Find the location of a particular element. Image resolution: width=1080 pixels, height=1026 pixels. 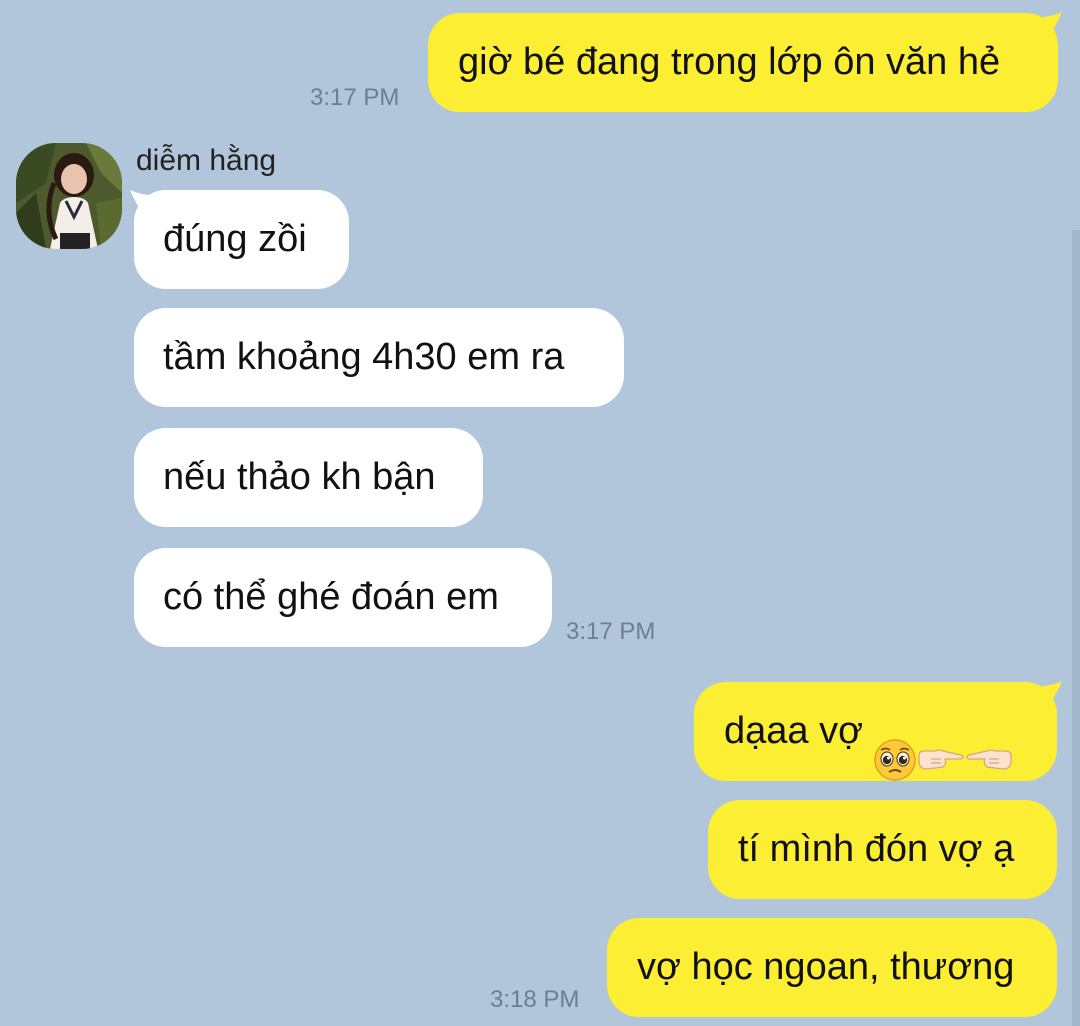

message-text: giờ bé đang trong lớp ôn văn hẻ is located at coordinates (729, 62).